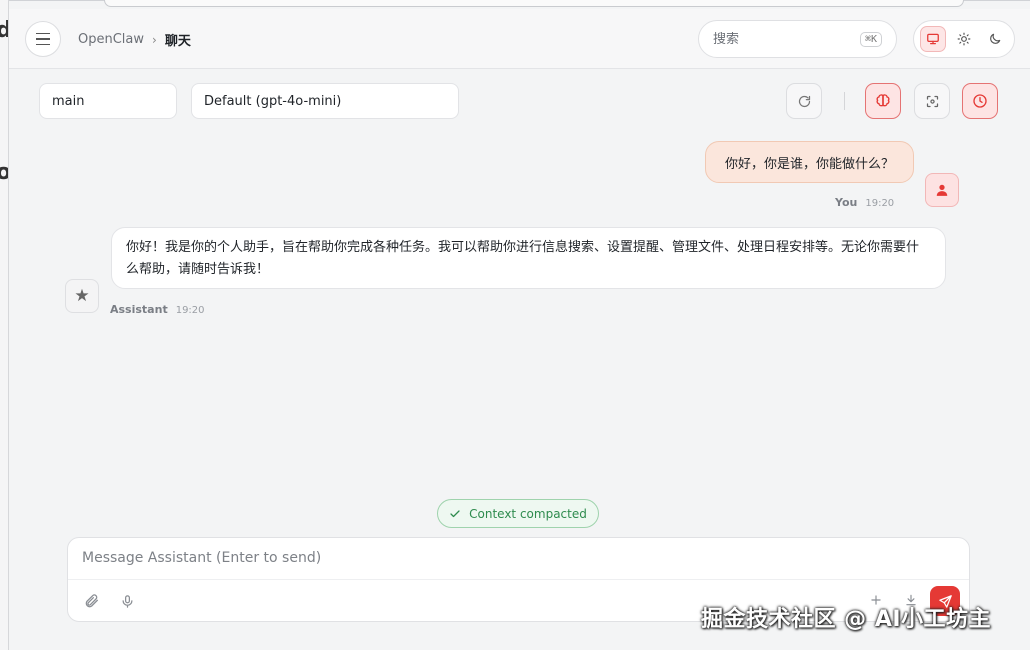  I want to click on clock-icon, so click(980, 101).